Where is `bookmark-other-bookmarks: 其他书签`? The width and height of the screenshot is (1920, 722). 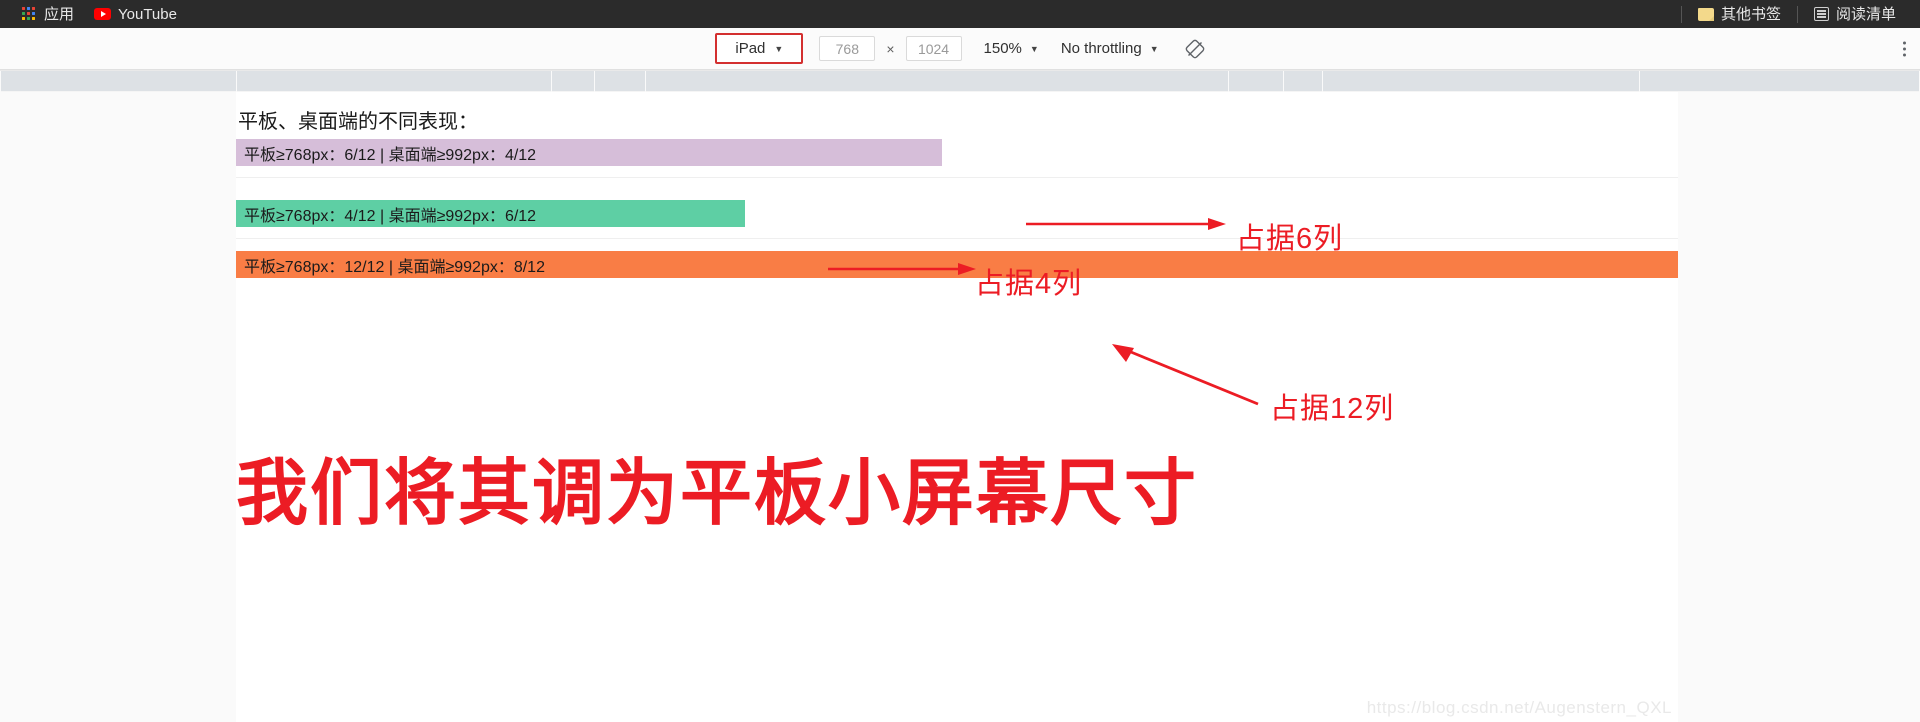 bookmark-other-bookmarks: 其他书签 is located at coordinates (1739, 14).